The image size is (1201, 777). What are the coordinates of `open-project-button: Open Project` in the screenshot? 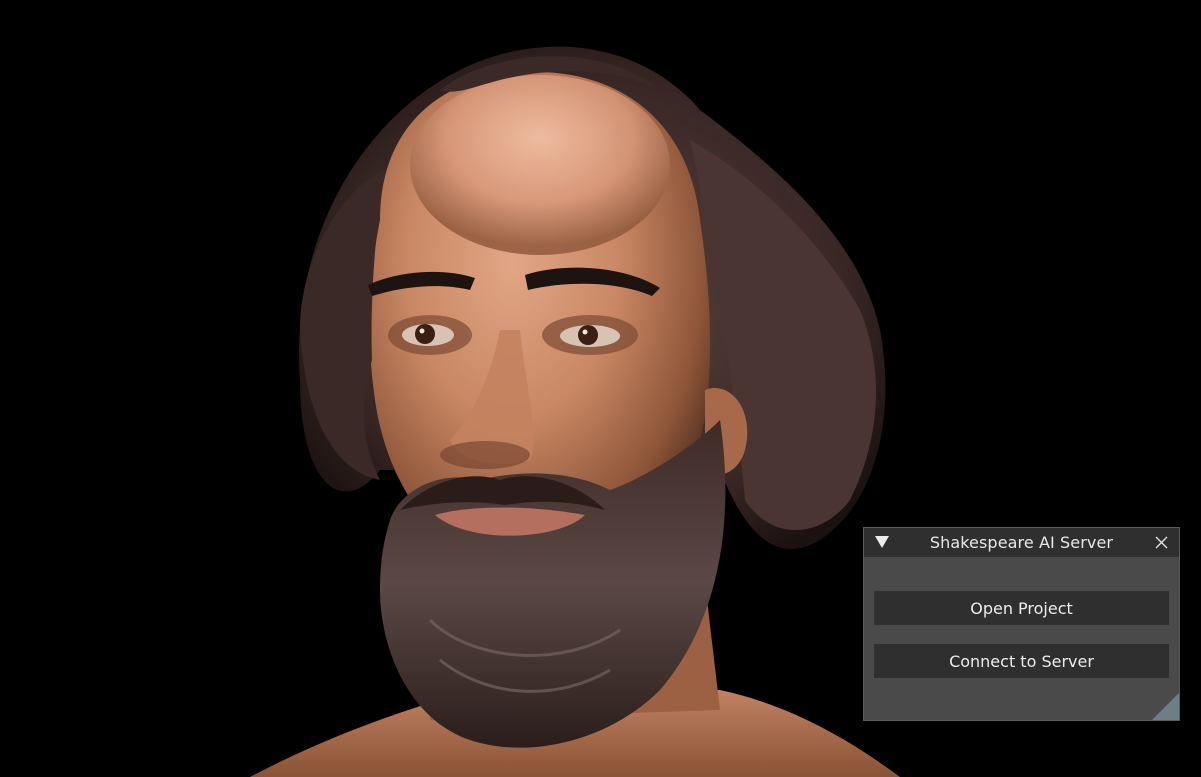 It's located at (1021, 608).